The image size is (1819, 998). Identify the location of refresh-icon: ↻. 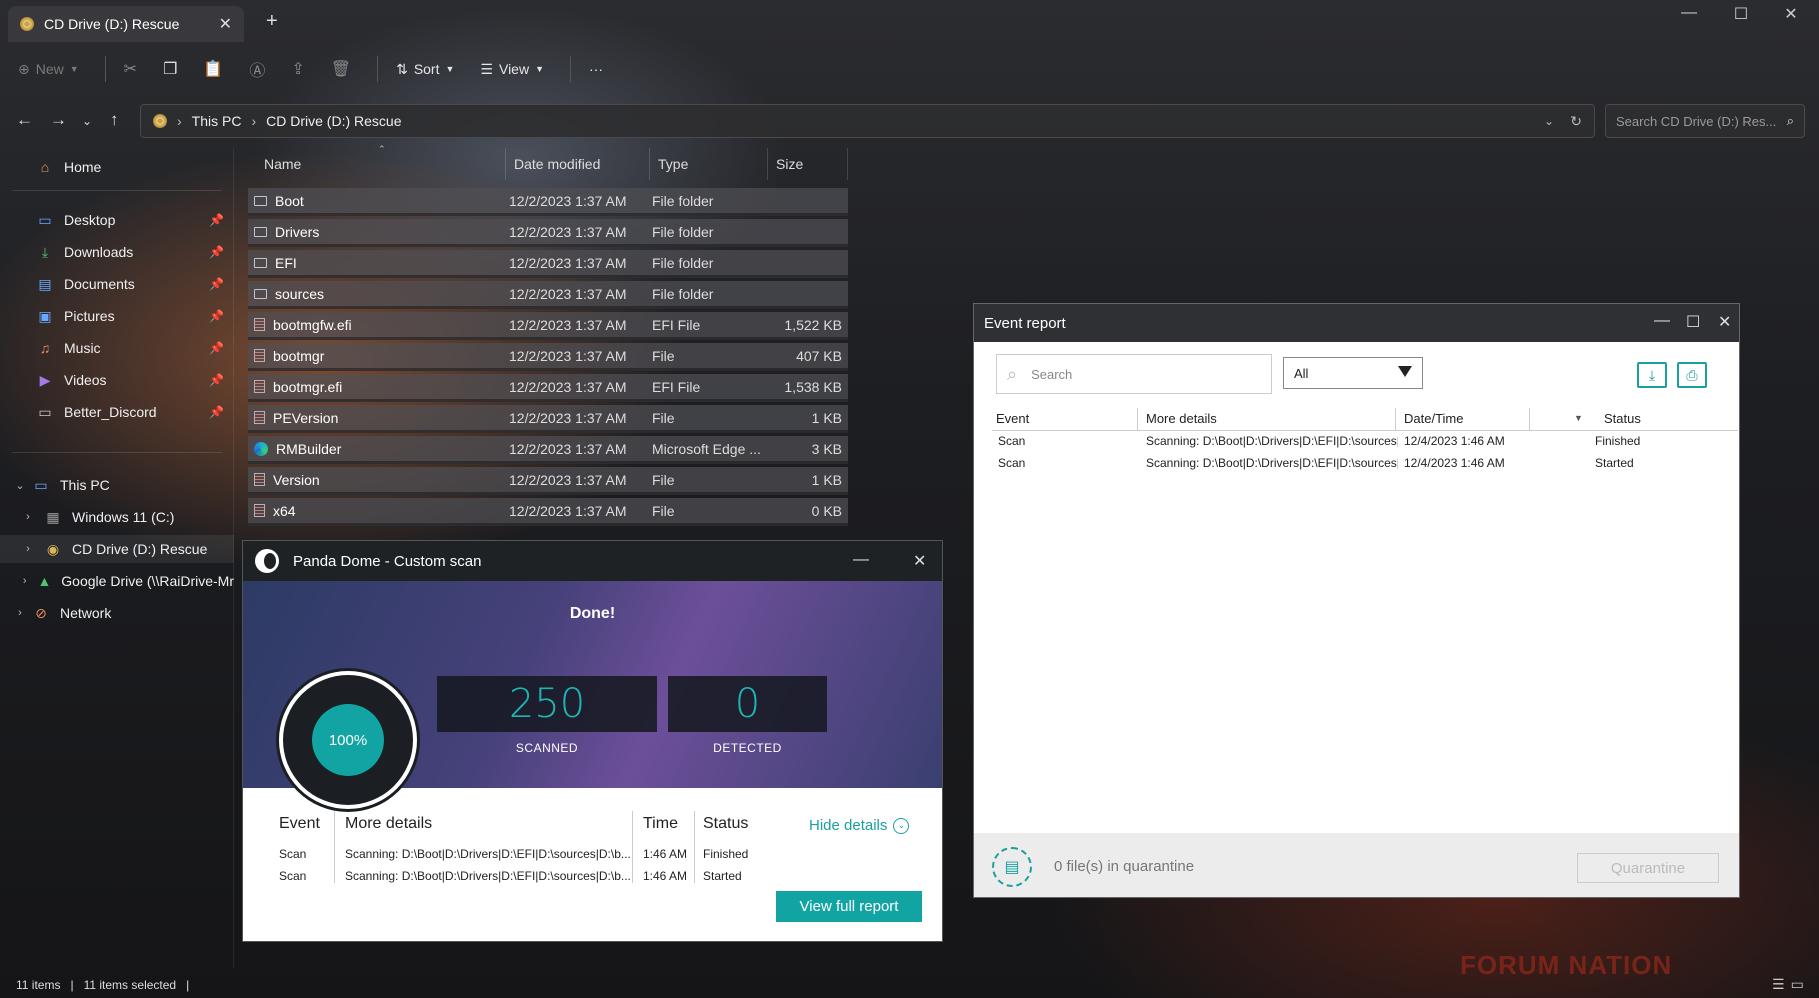
(1576, 121).